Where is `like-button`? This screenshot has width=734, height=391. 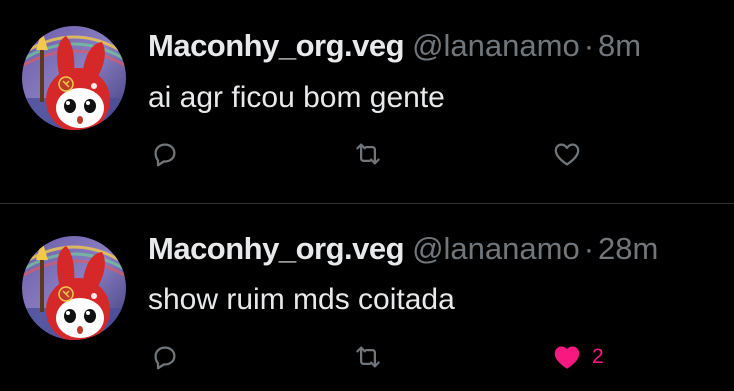
like-button is located at coordinates (567, 154).